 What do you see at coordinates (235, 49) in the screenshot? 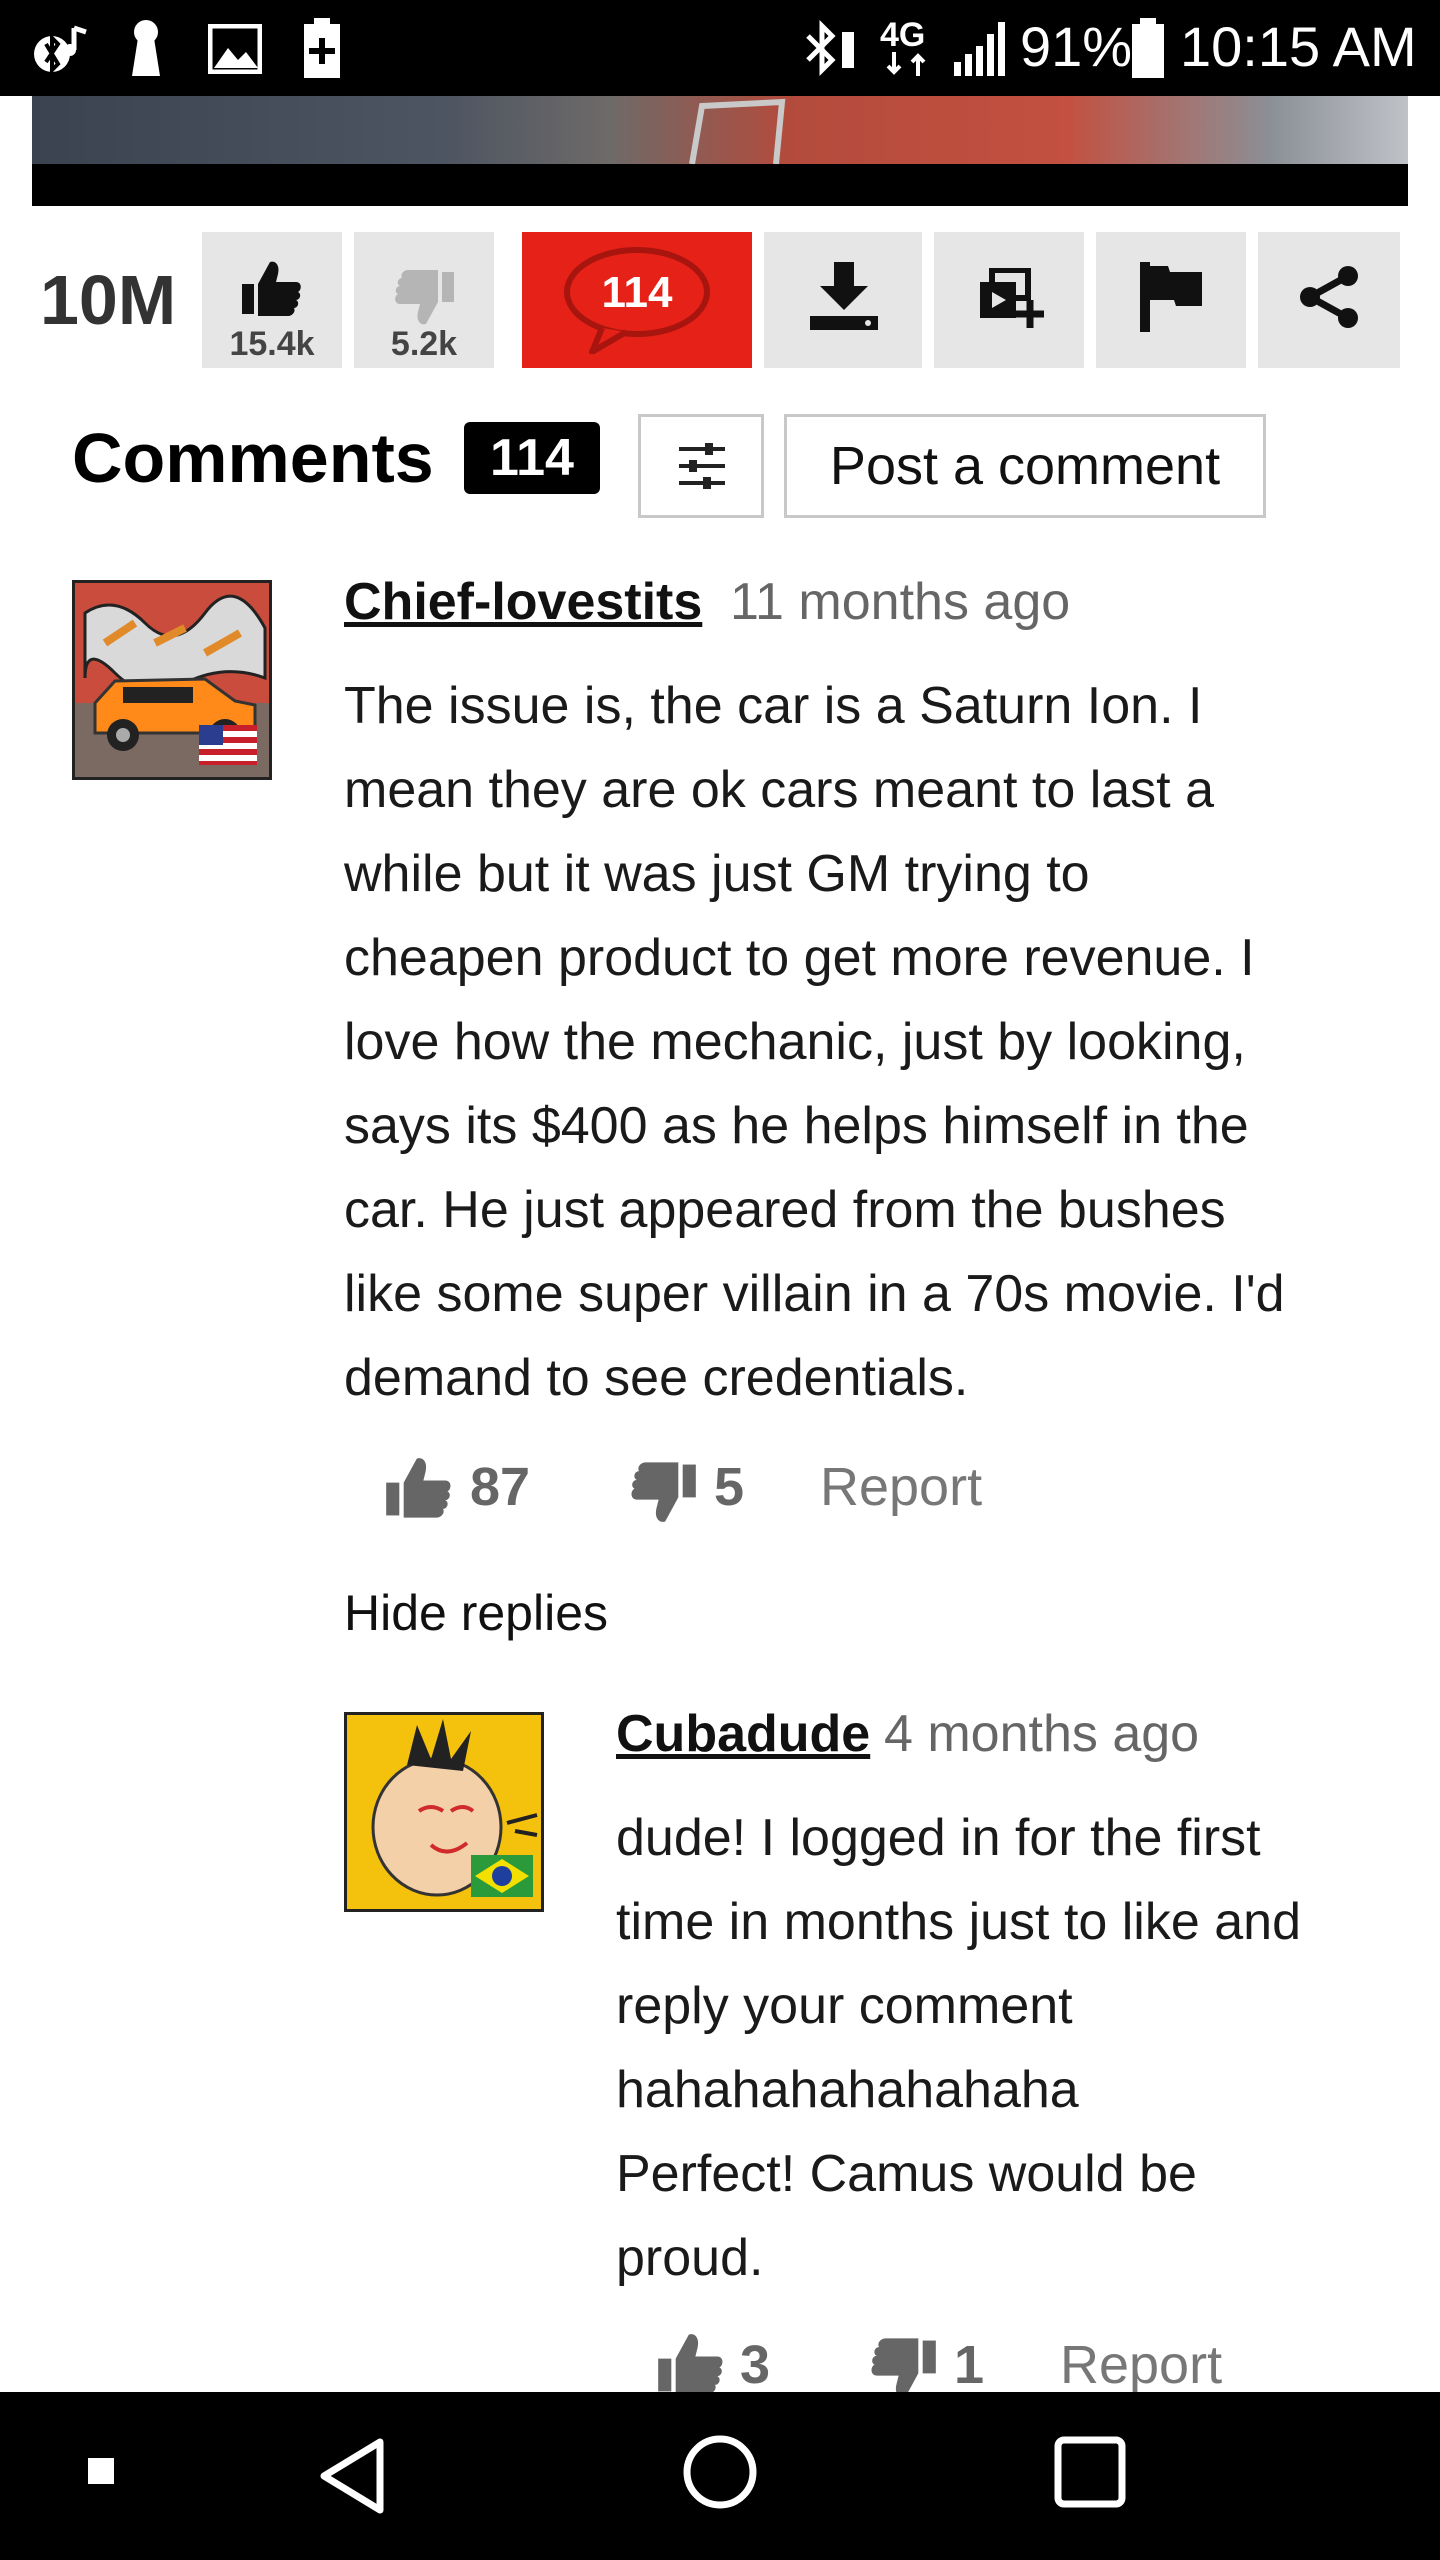
I see `image-icon` at bounding box center [235, 49].